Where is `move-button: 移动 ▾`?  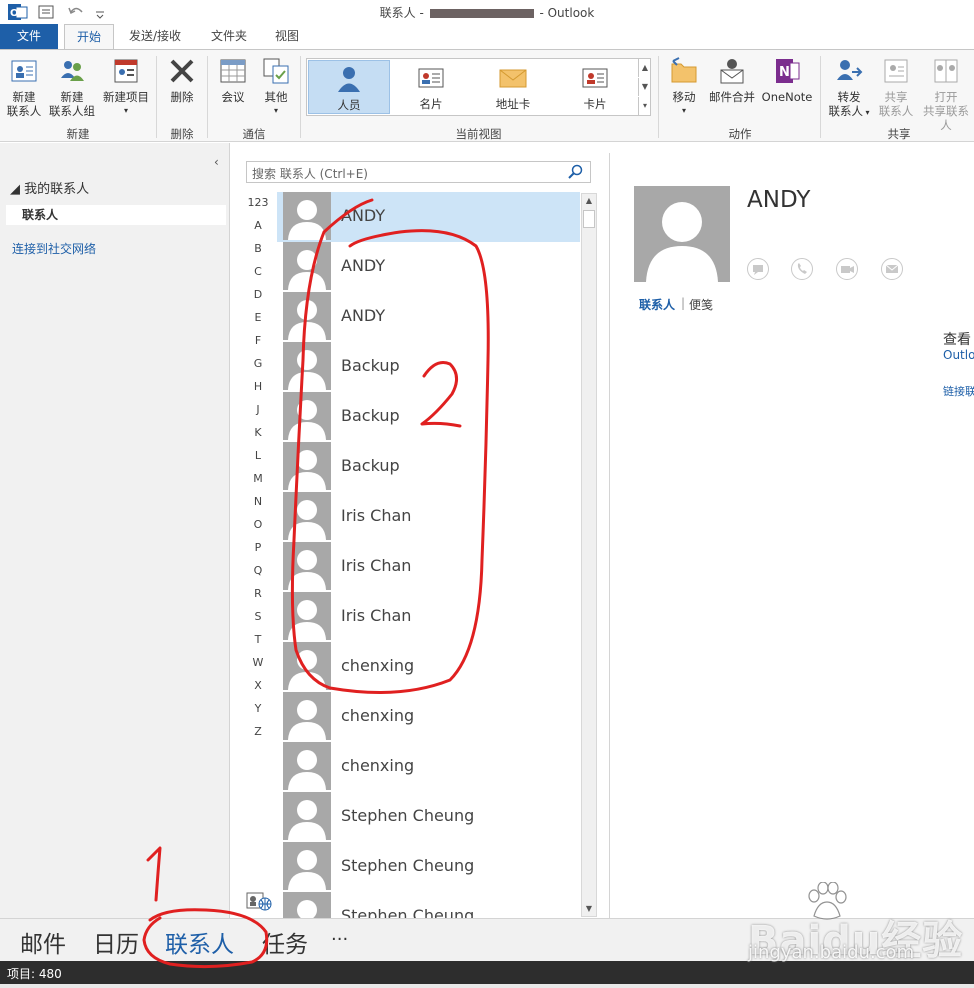 move-button: 移动 ▾ is located at coordinates (684, 87).